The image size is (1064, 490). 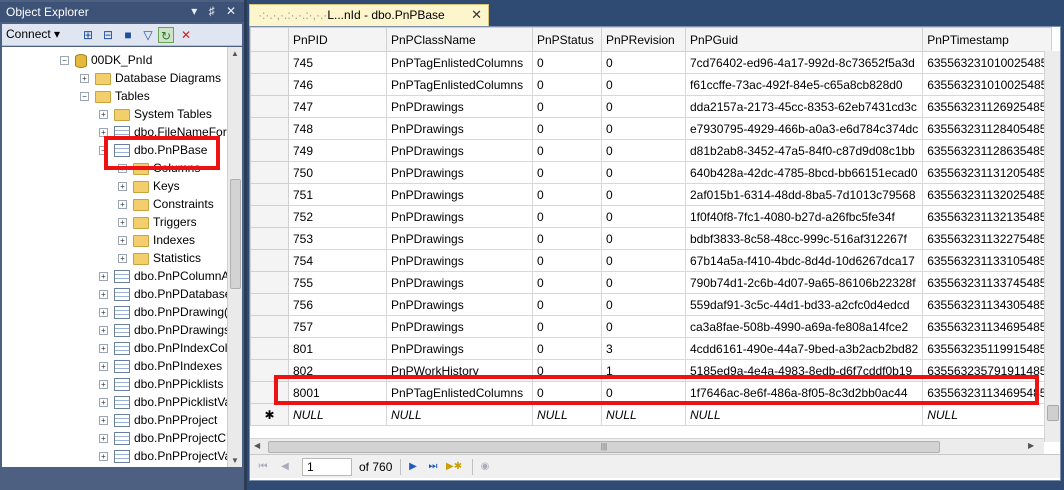 What do you see at coordinates (804, 304) in the screenshot?
I see `table-cell: 559daf91-3c5c-44d1-bd33-a2cfc0d4edcd` at bounding box center [804, 304].